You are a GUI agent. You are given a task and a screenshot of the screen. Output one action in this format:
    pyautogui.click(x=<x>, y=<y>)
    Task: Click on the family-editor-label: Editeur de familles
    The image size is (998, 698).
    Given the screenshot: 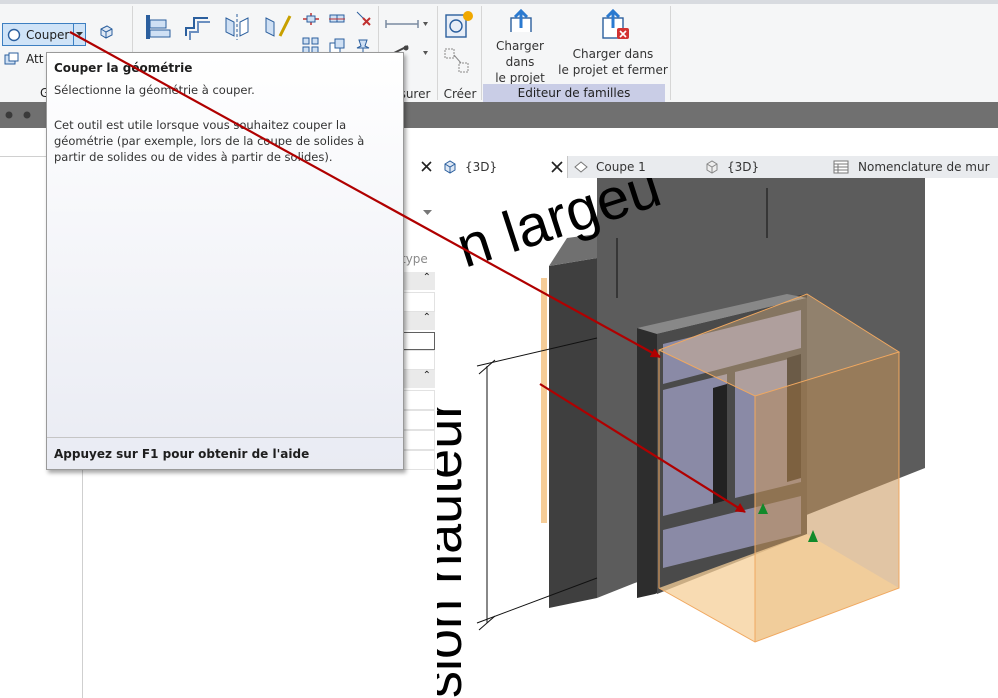 What is the action you would take?
    pyautogui.click(x=574, y=93)
    